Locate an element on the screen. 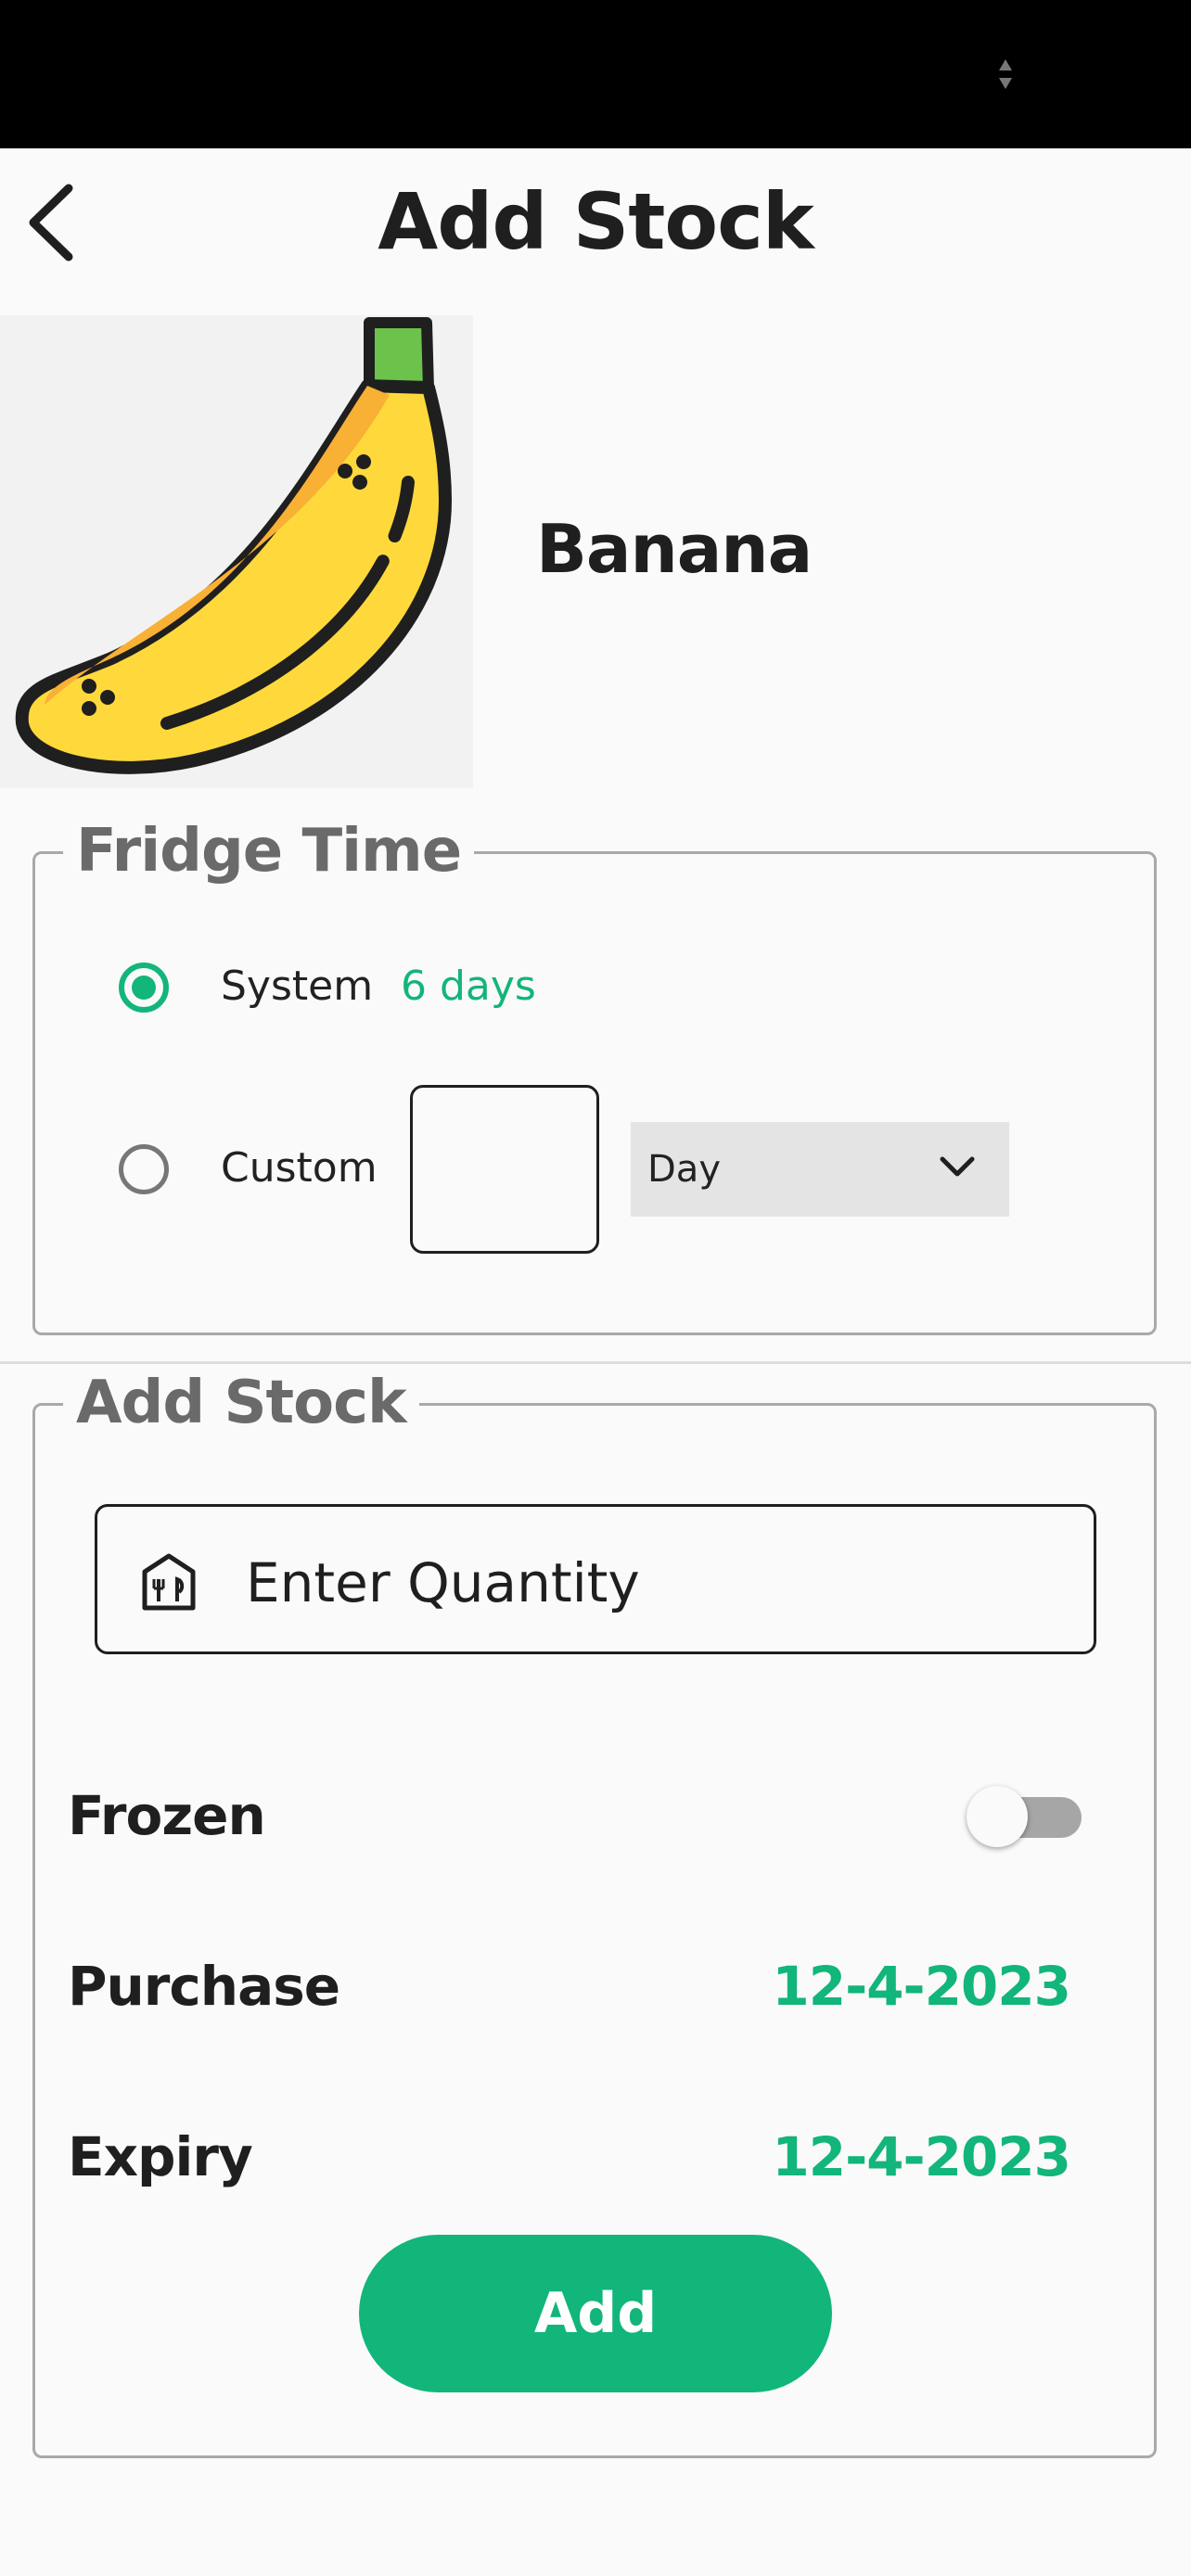 The width and height of the screenshot is (1191, 2576). system-label: System is located at coordinates (297, 986).